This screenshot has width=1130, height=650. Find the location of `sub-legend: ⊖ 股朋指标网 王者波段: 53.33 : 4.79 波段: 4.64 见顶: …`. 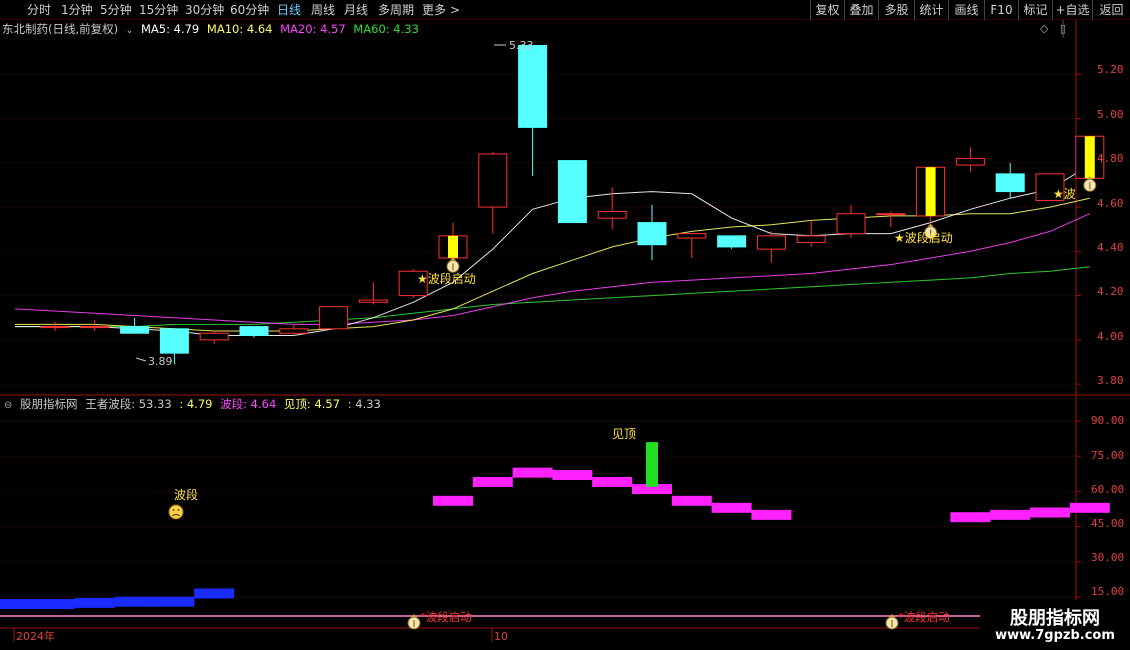

sub-legend: ⊖ 股朋指标网 王者波段: 53.33 : 4.79 波段: 4.64 见顶: … is located at coordinates (194, 404).